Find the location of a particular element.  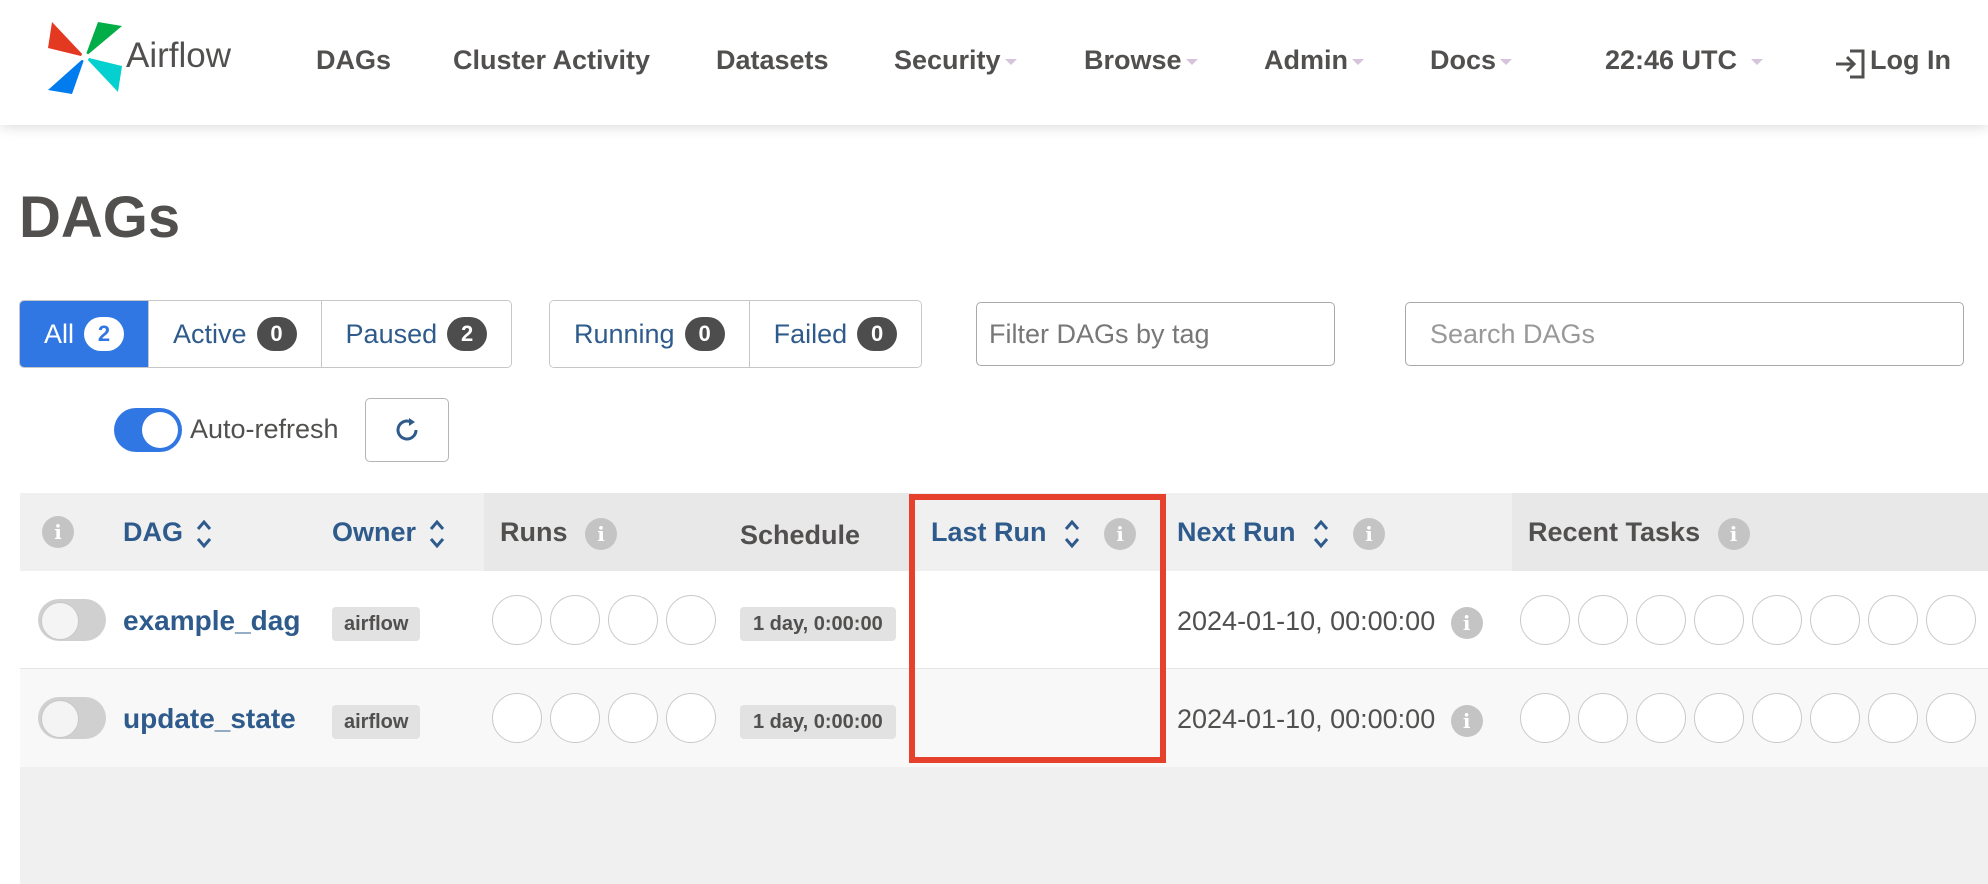

tag-filter-input is located at coordinates (1155, 334).